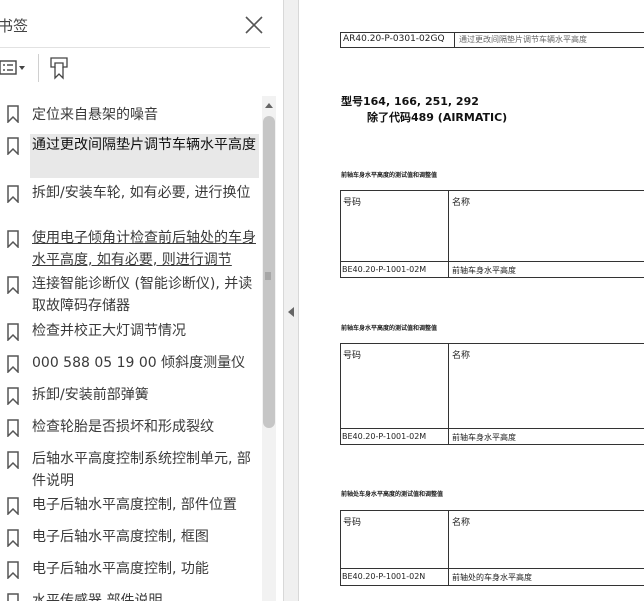 The height and width of the screenshot is (601, 644). I want to click on bookmark-item: 连接智能诊断仪 (智能诊断仪), 并读取故障码存储器, so click(131, 295).